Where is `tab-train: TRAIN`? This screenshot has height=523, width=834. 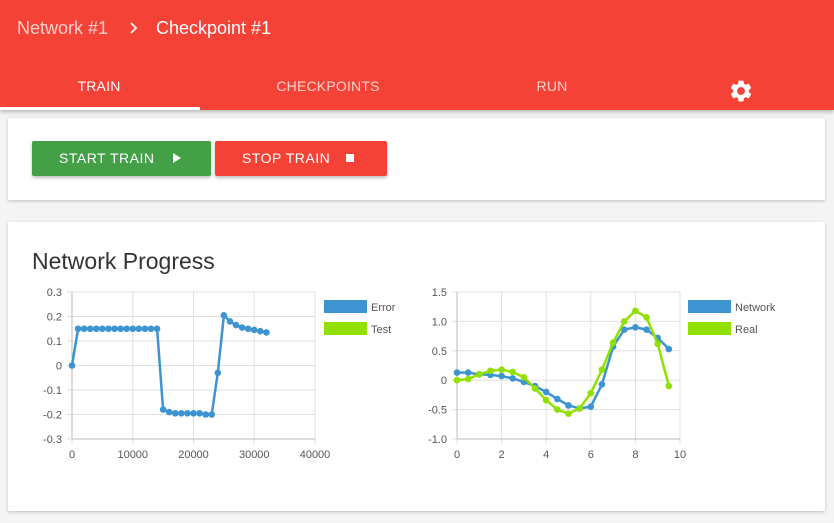 tab-train: TRAIN is located at coordinates (99, 86).